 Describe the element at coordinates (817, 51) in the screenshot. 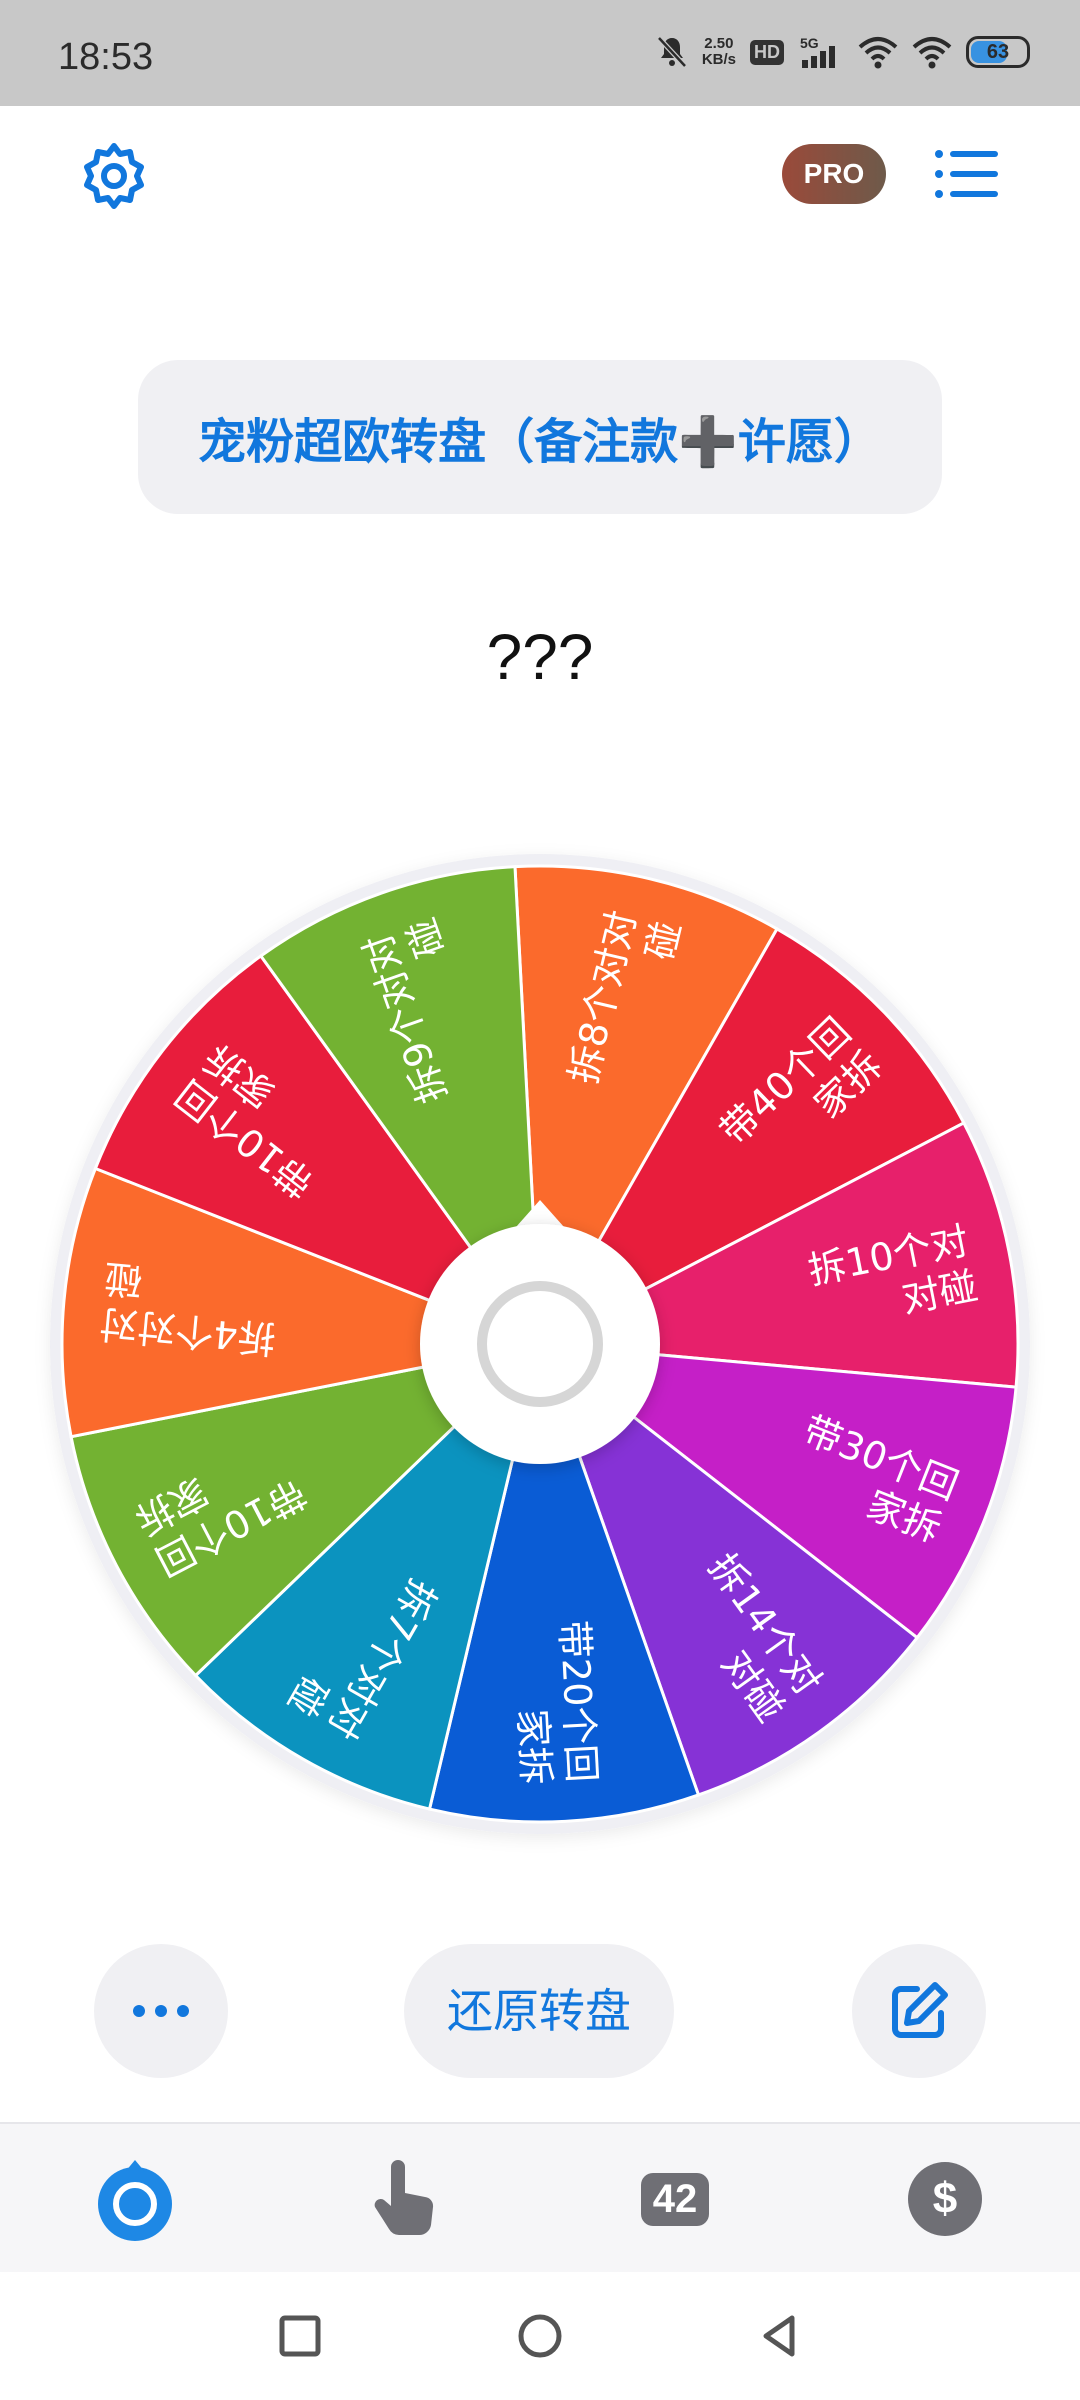

I see `signal-5g-icon: 5G` at that location.